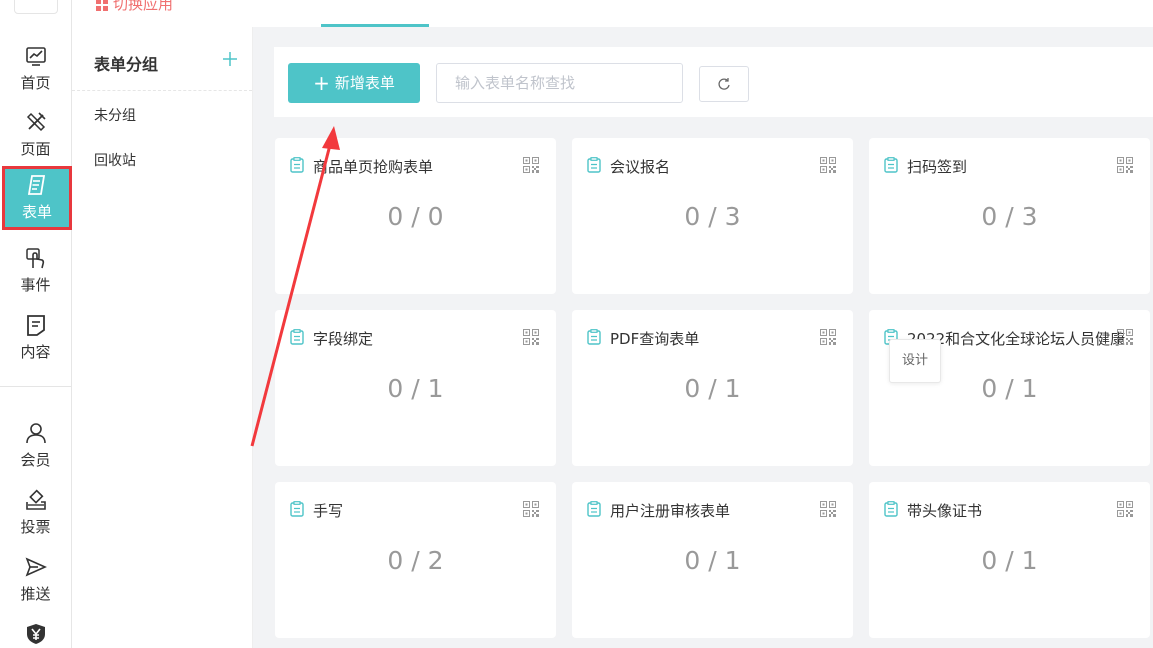 The image size is (1153, 648). Describe the element at coordinates (162, 91) in the screenshot. I see `groups-divider` at that location.